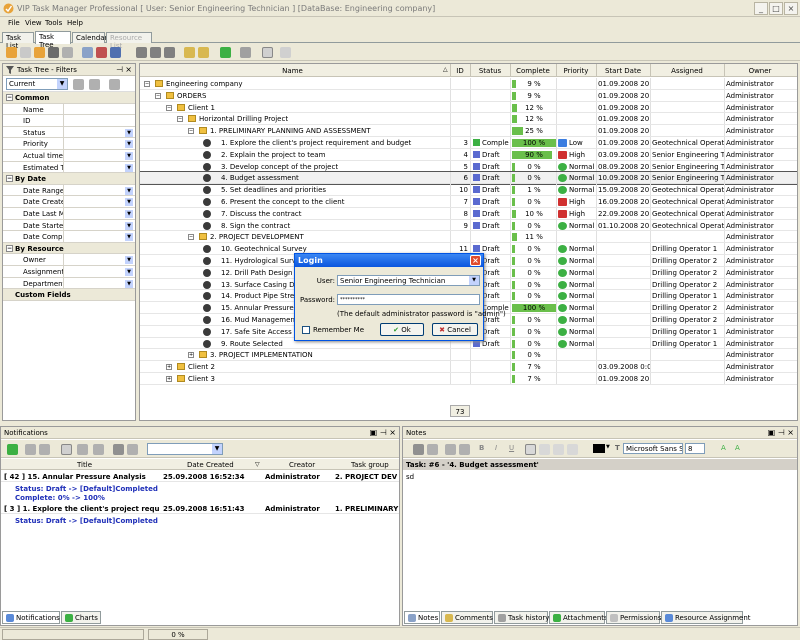 The height and width of the screenshot is (640, 800). What do you see at coordinates (422, 617) in the screenshot?
I see `tab-notes: Notes` at bounding box center [422, 617].